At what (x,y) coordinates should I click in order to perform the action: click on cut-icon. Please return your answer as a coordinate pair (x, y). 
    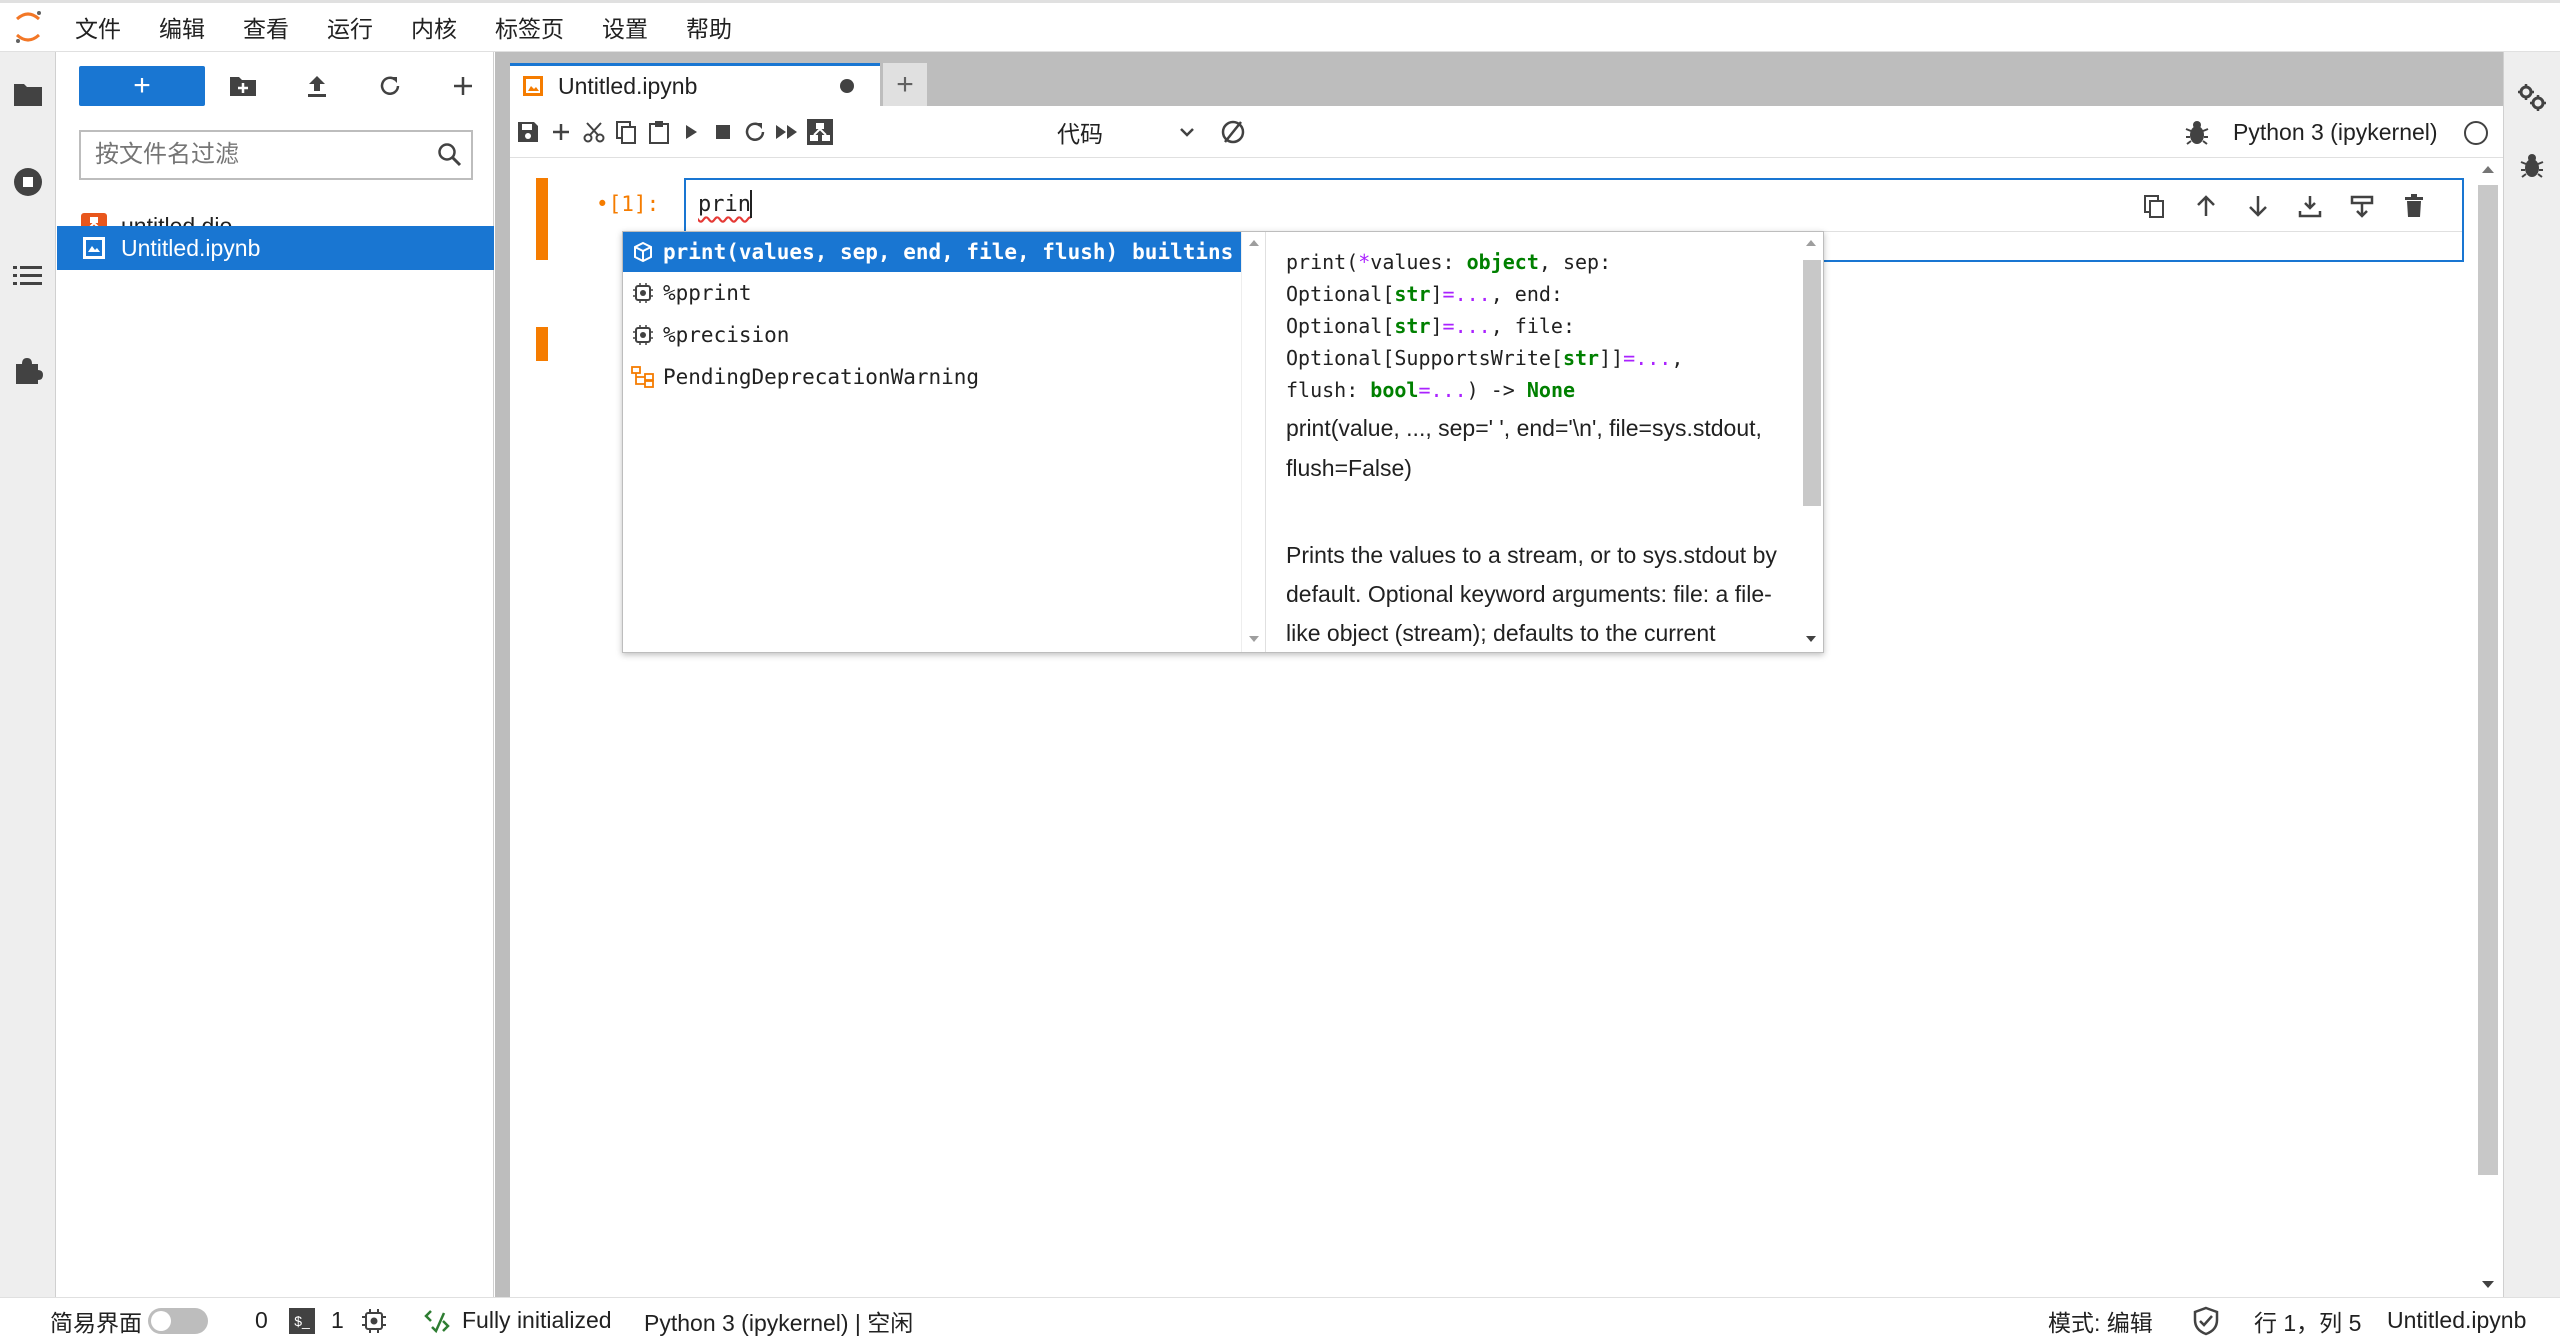
    Looking at the image, I should click on (594, 132).